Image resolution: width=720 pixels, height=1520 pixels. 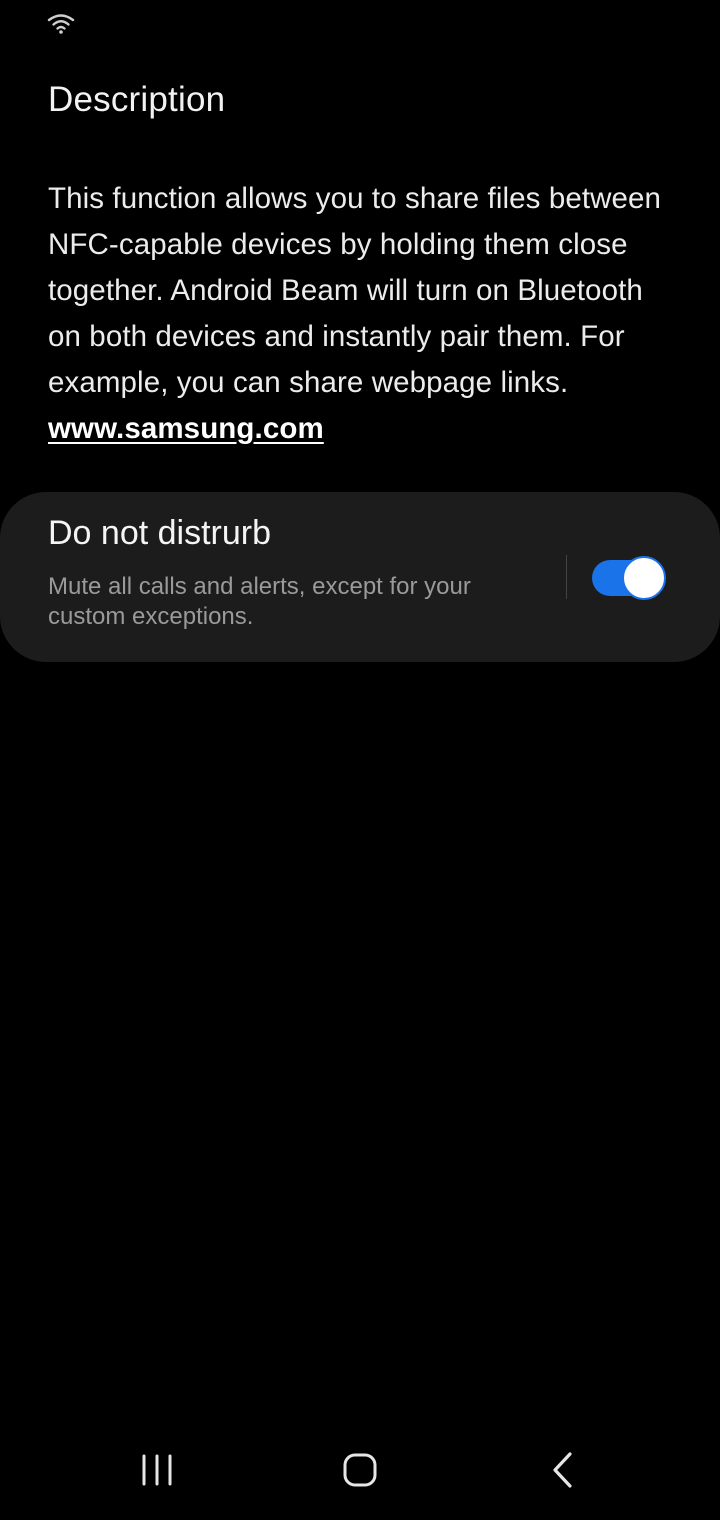 I want to click on samsung-link: www.samsung.com, so click(x=186, y=428).